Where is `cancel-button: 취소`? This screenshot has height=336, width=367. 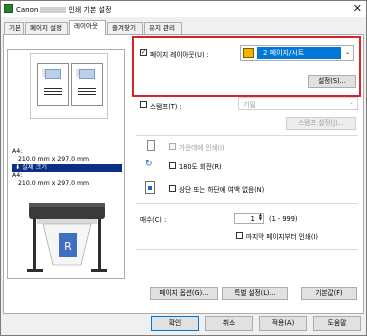 cancel-button: 취소 is located at coordinates (229, 323).